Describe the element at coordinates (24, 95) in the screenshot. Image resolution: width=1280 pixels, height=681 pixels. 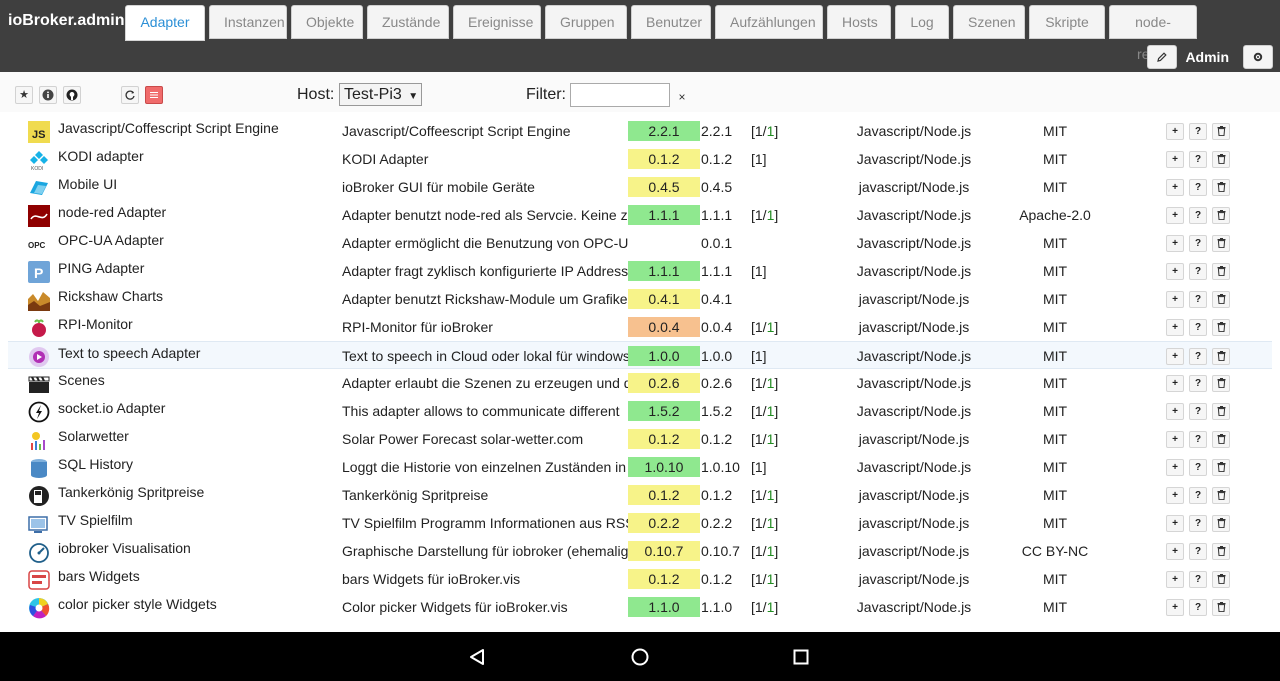
I see `star-button: ★` at that location.